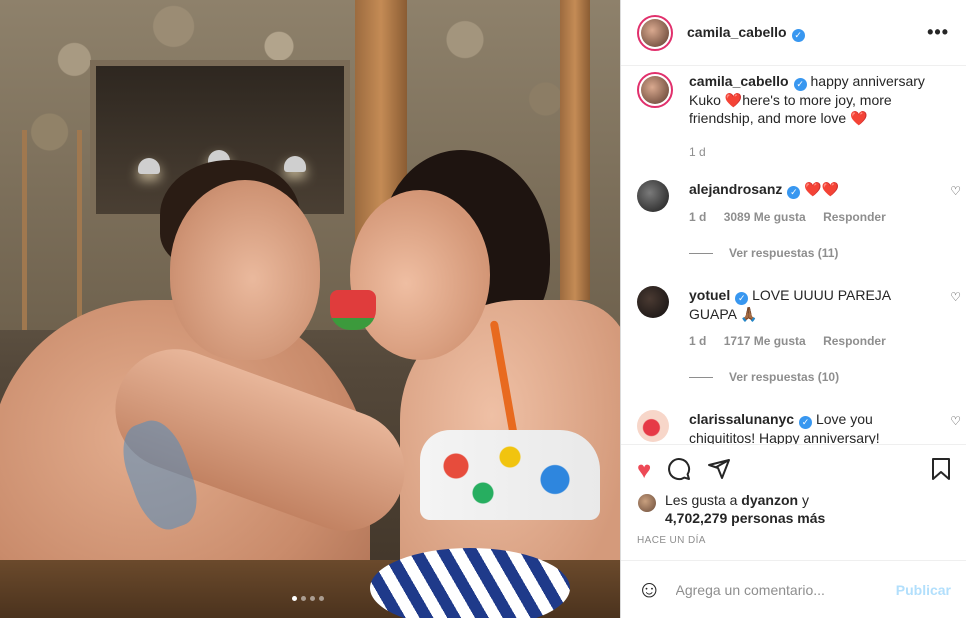 This screenshot has width=966, height=618. What do you see at coordinates (575, 150) in the screenshot?
I see `wooden-beam` at bounding box center [575, 150].